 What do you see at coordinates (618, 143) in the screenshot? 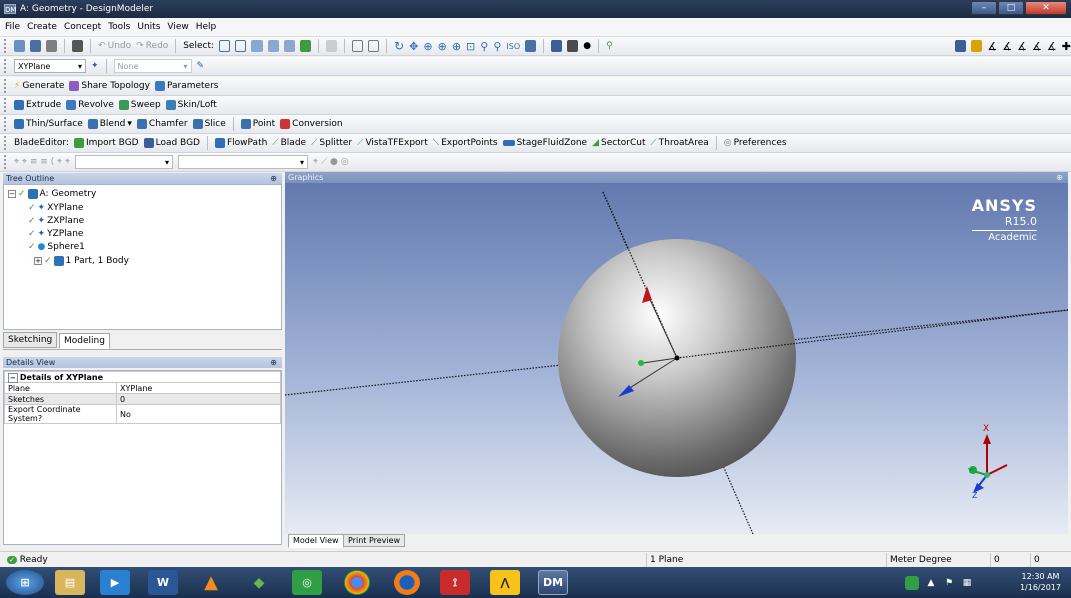
I see `sectorcut-button: ◢ SectorCut` at bounding box center [618, 143].